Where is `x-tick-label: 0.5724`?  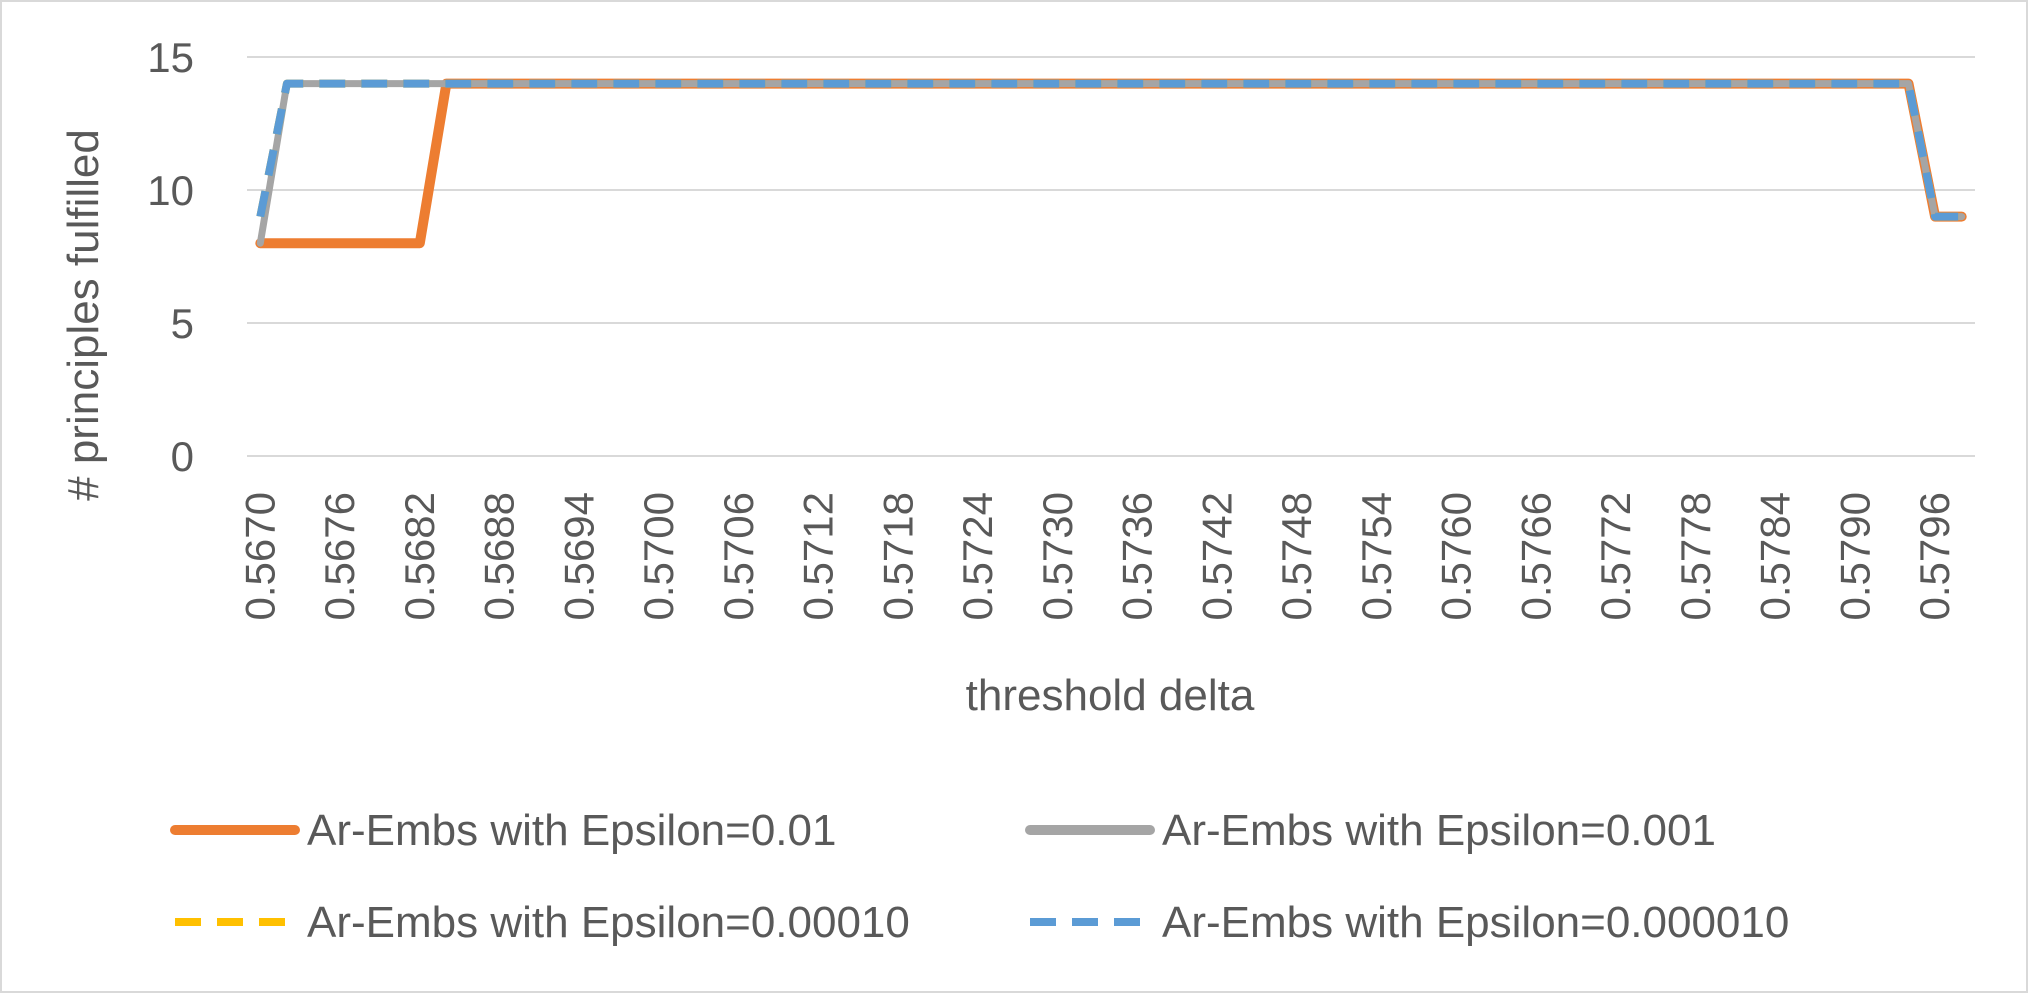 x-tick-label: 0.5724 is located at coordinates (977, 556).